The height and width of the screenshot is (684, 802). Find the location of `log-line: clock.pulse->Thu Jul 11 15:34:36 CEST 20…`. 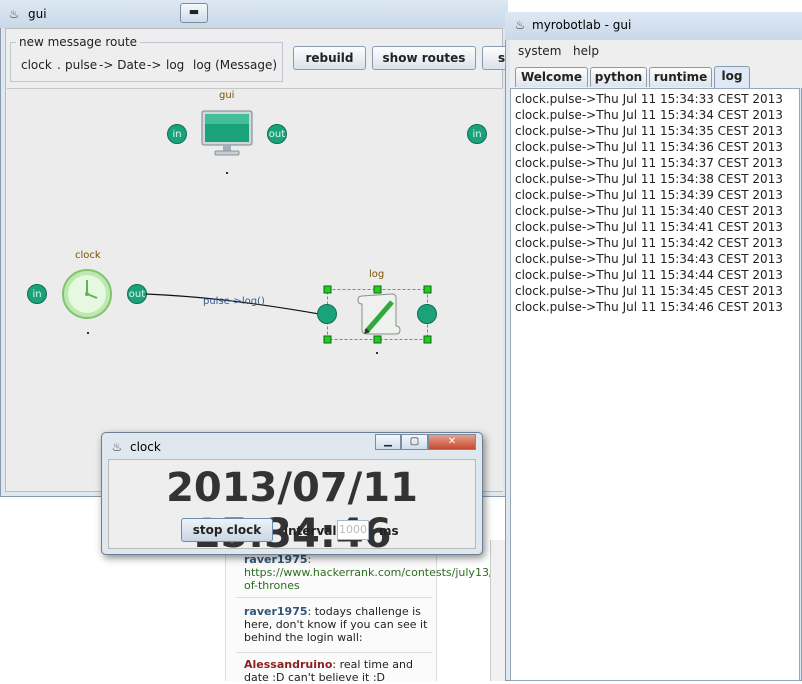

log-line: clock.pulse->Thu Jul 11 15:34:36 CEST 20… is located at coordinates (649, 147).